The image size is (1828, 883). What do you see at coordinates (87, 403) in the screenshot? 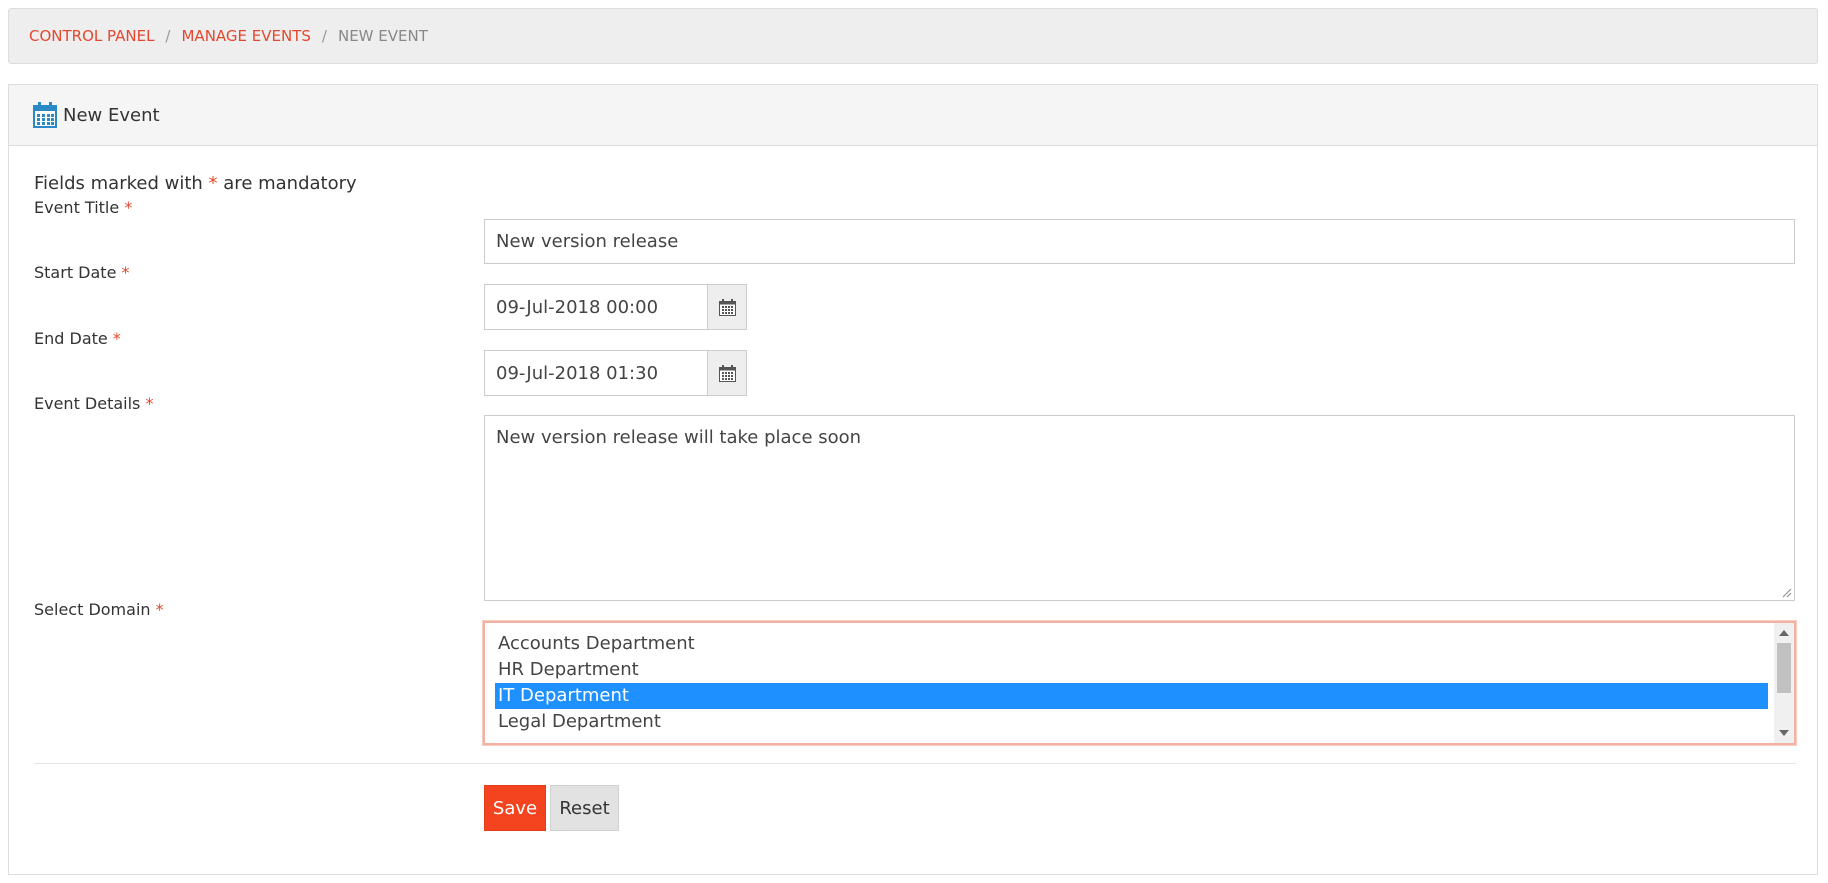
I see `event-details-label-text: Event Details` at bounding box center [87, 403].